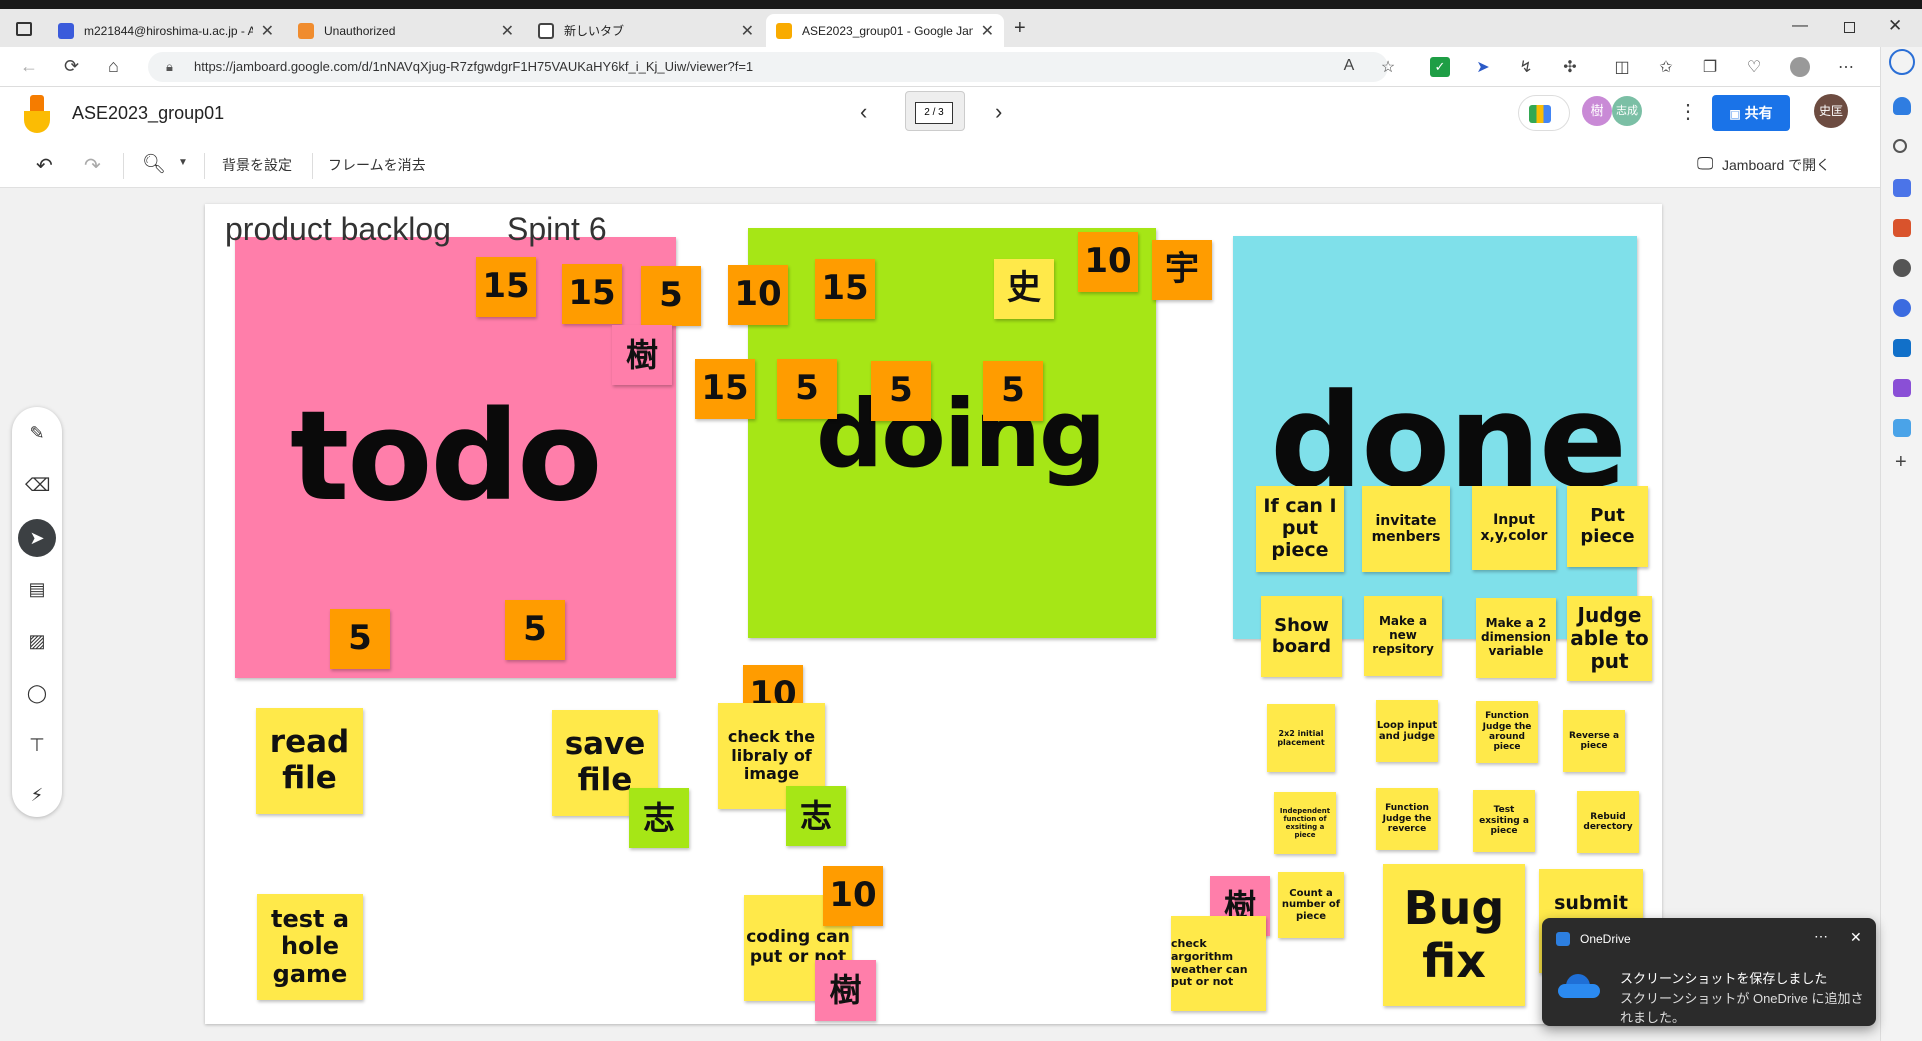  I want to click on window-close-icon: ✕, so click(1895, 26).